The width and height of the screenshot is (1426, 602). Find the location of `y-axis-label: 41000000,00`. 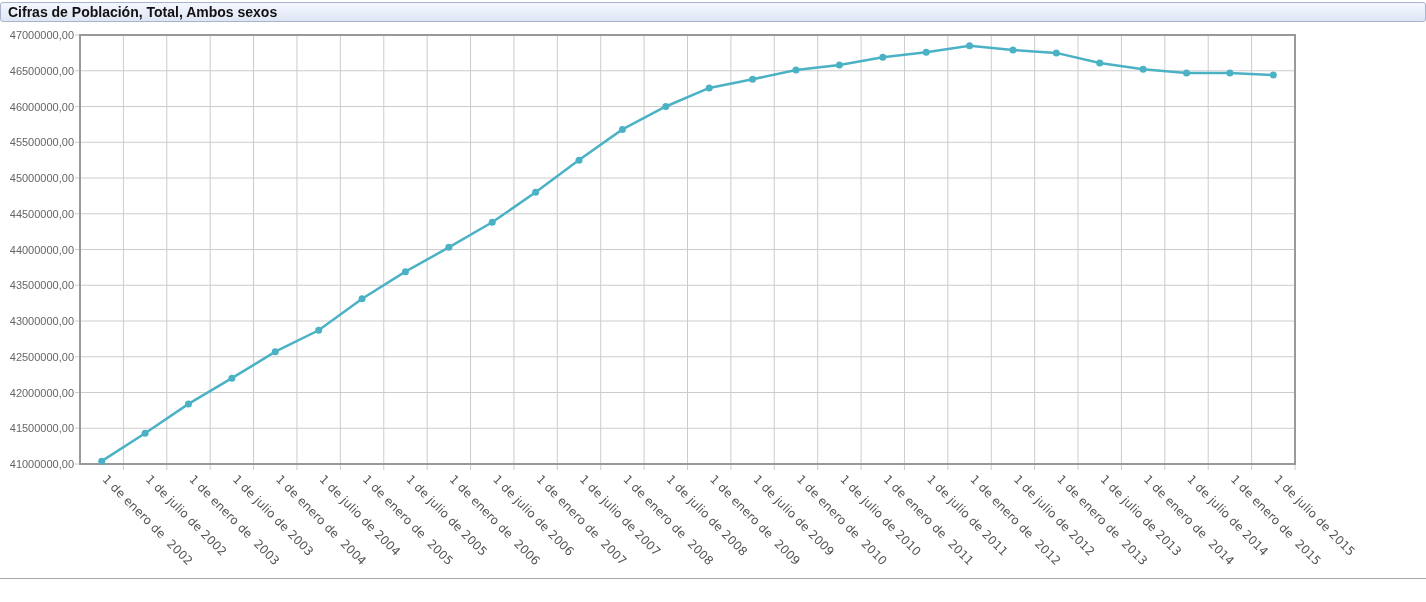

y-axis-label: 41000000,00 is located at coordinates (41, 464).